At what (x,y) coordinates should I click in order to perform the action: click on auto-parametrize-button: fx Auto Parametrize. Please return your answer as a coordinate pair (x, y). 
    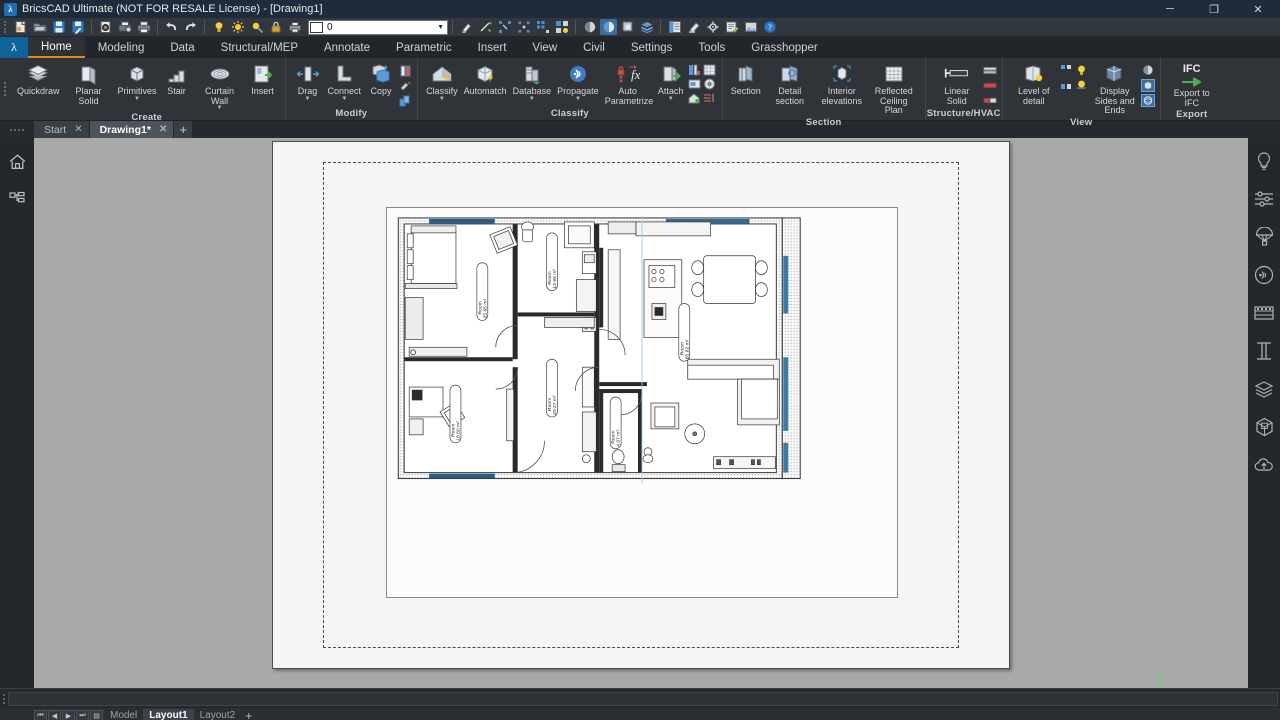
    Looking at the image, I should click on (628, 84).